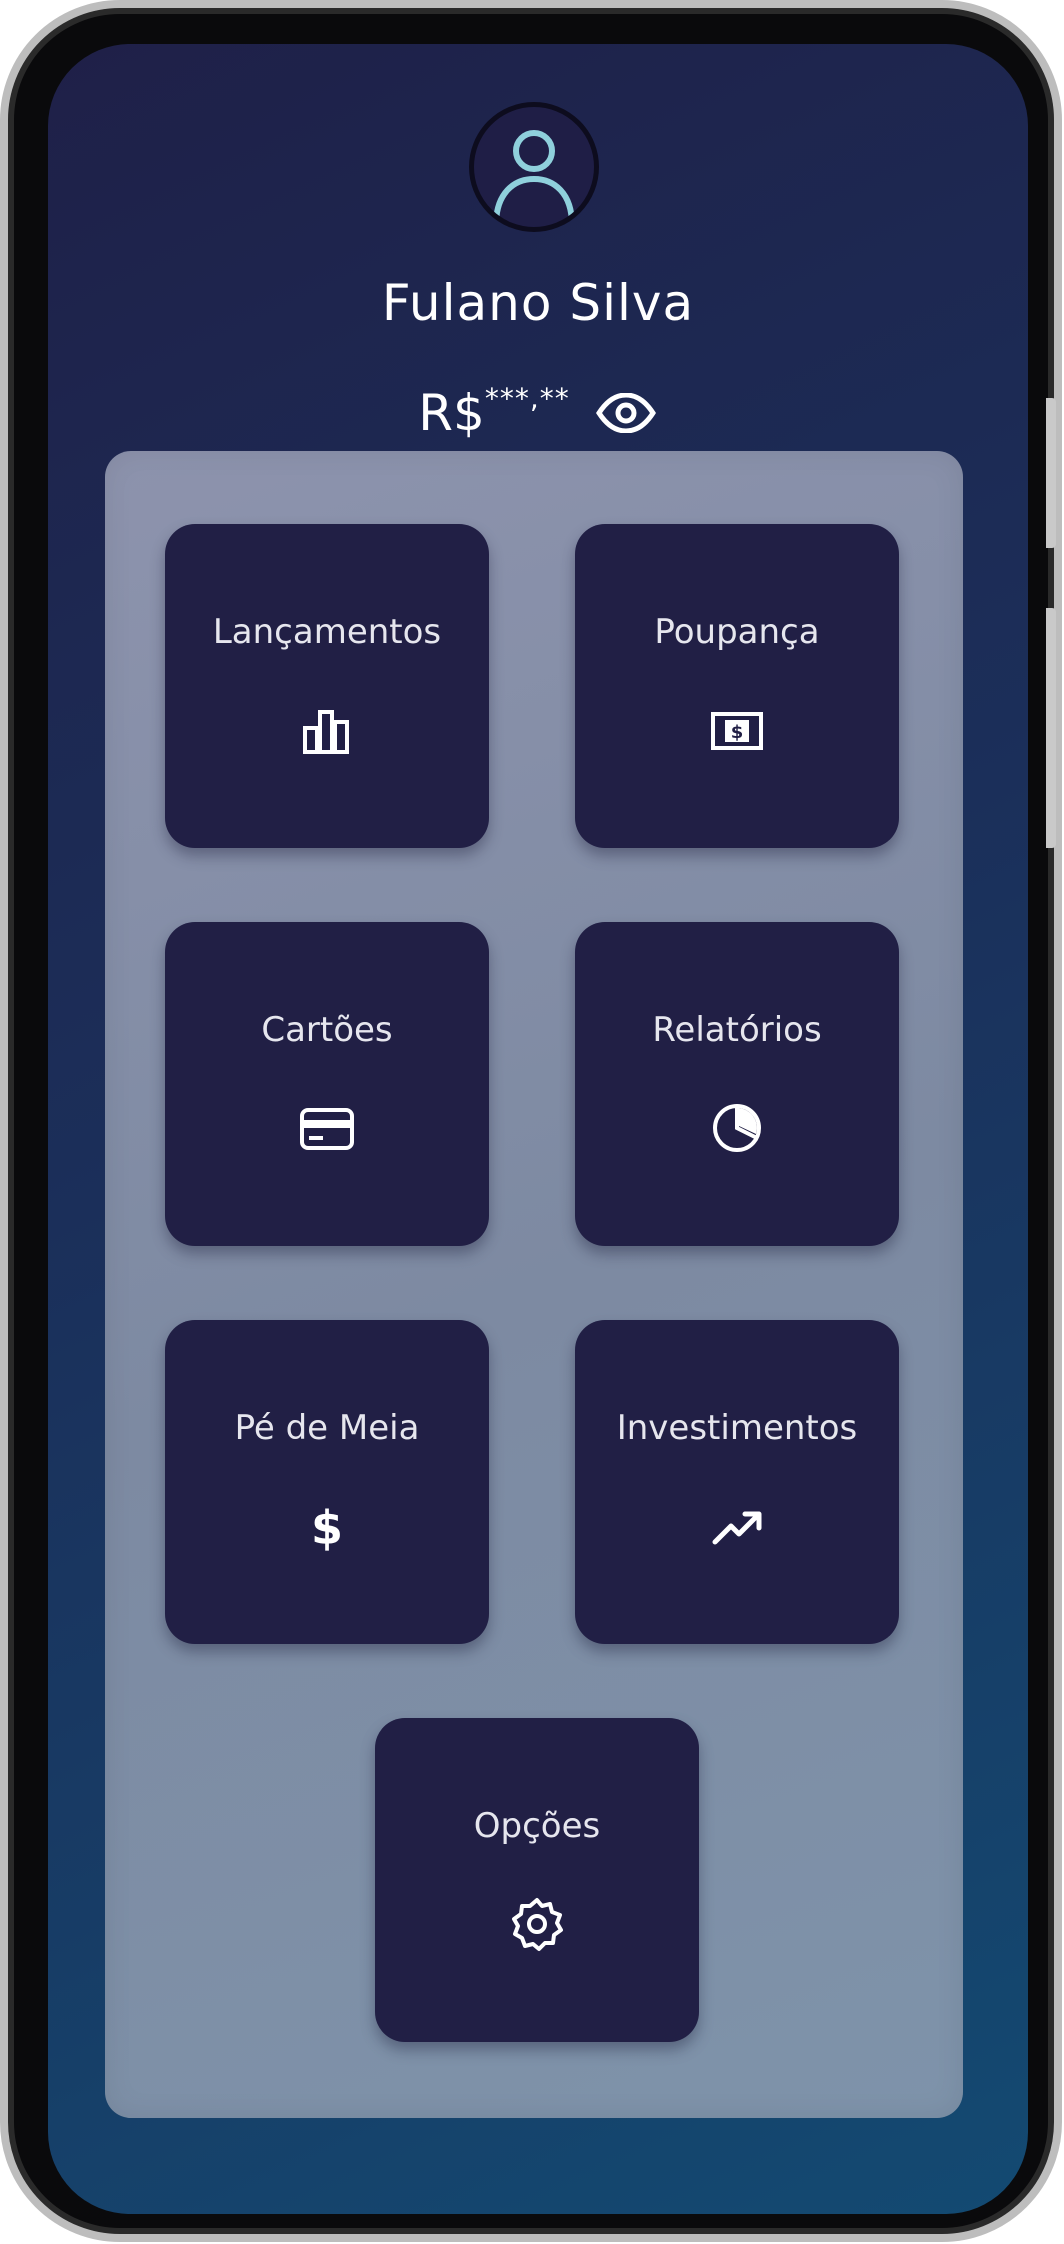  I want to click on menu-tile-label: Lançamentos, so click(327, 632).